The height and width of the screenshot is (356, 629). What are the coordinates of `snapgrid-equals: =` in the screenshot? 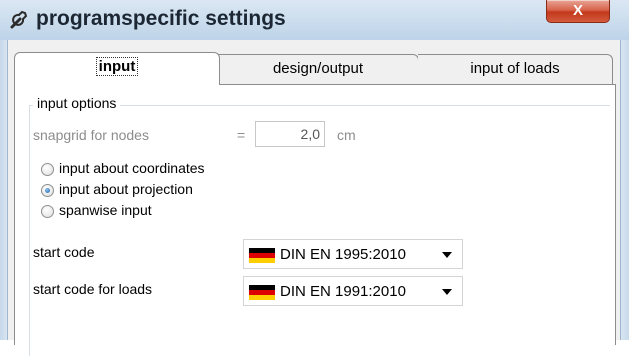 It's located at (241, 135).